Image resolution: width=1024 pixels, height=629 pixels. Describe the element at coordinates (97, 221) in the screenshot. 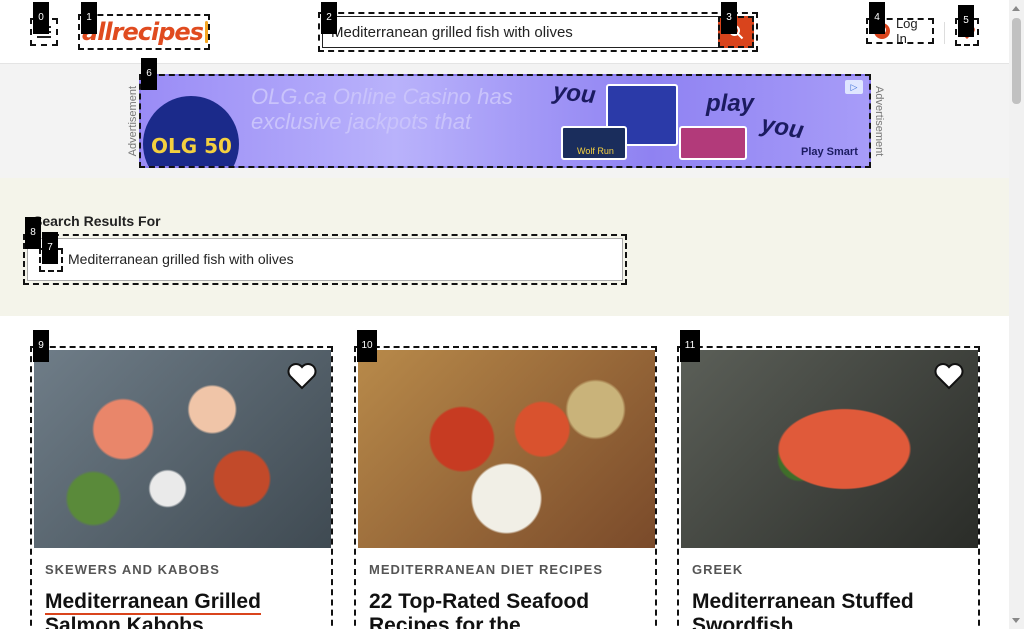

I see `search-results-heading: Search Results For` at that location.